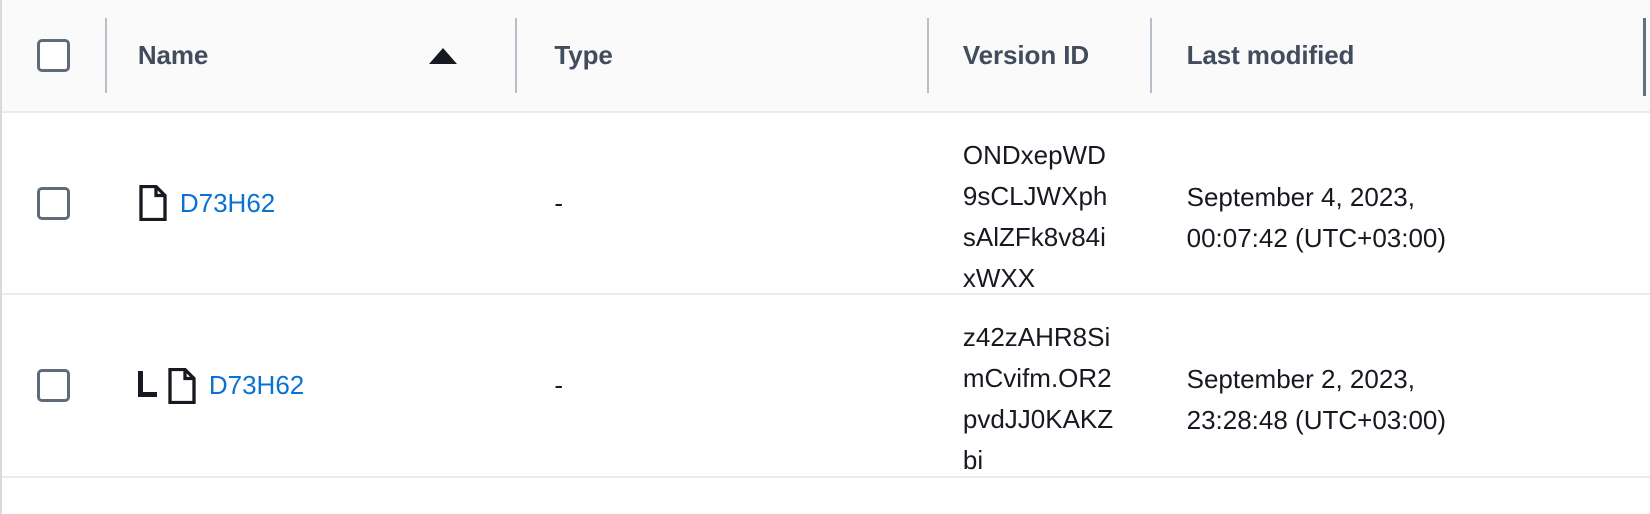 The height and width of the screenshot is (514, 1650). Describe the element at coordinates (1316, 217) in the screenshot. I see `last-modified-value: September 4, 2023, 00:07:42 (UTC+03:00)` at that location.